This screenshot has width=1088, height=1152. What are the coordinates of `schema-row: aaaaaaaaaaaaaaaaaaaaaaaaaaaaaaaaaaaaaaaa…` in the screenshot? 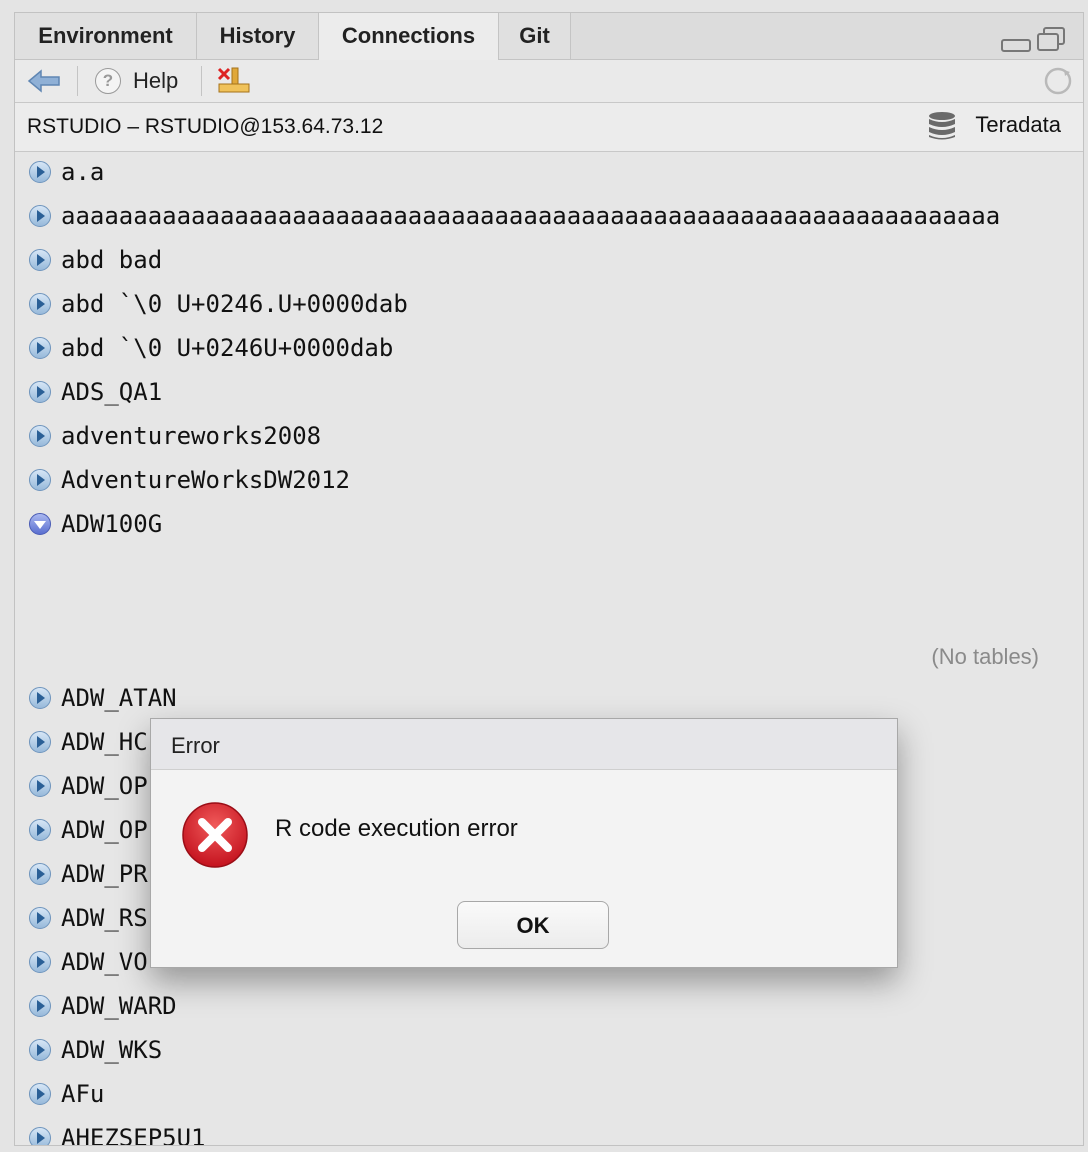 It's located at (549, 218).